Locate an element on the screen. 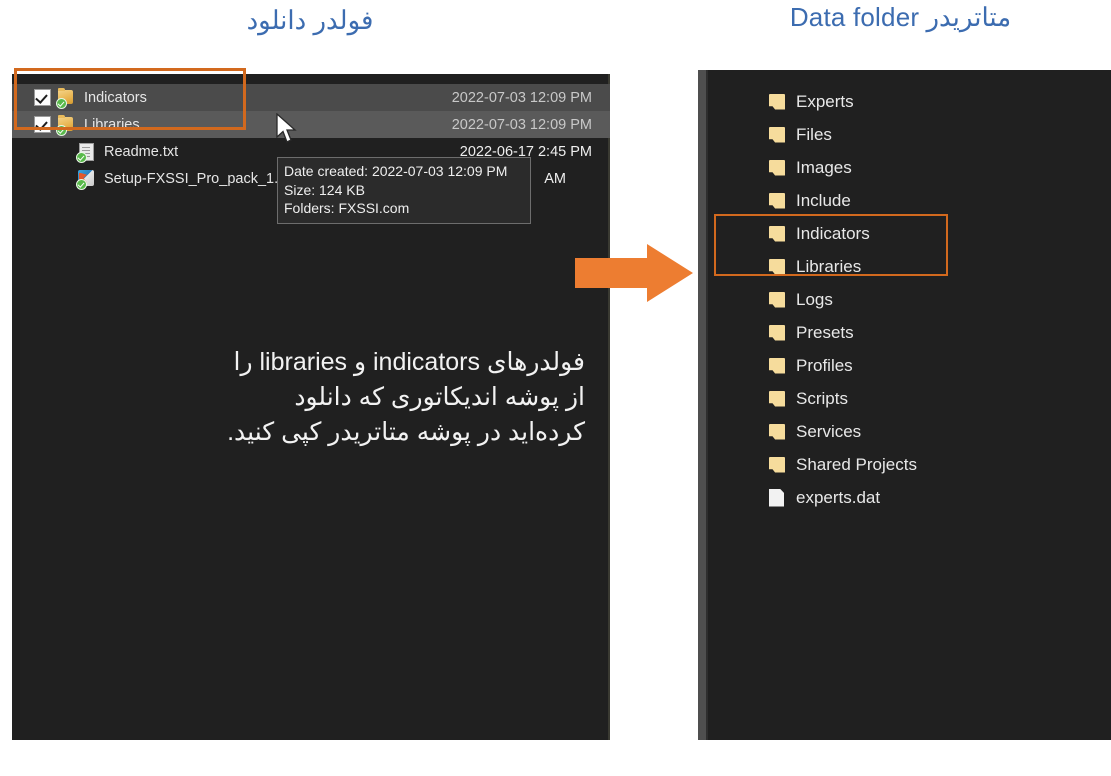 The height and width of the screenshot is (776, 1111). list-item: Profiles is located at coordinates (904, 365).